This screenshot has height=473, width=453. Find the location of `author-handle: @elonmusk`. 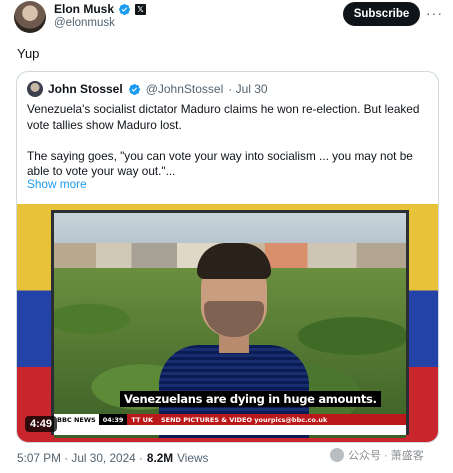

author-handle: @elonmusk is located at coordinates (84, 23).